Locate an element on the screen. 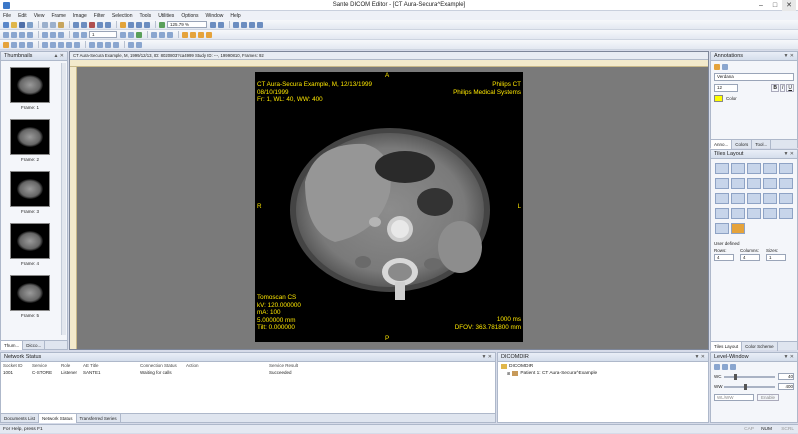 The image size is (798, 434). sync-icon is located at coordinates (162, 34).